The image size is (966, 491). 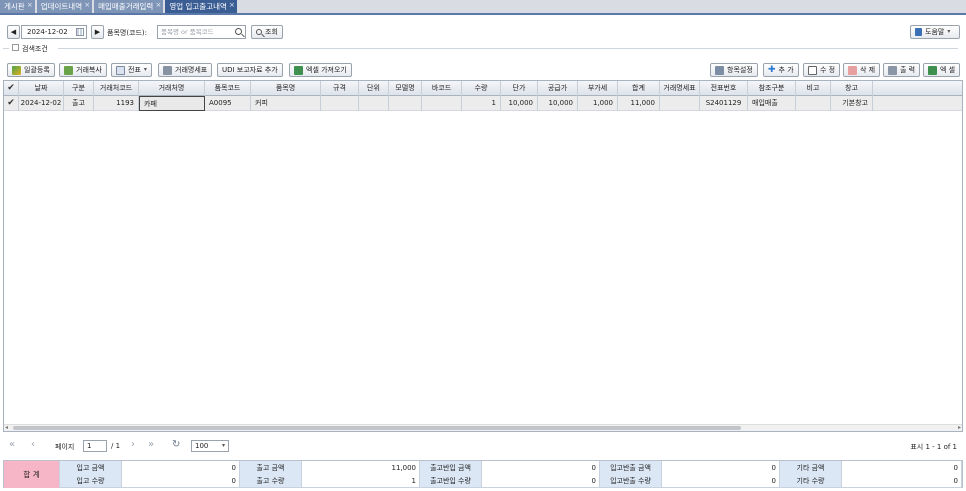 What do you see at coordinates (852, 70) in the screenshot?
I see `trash-icon` at bounding box center [852, 70].